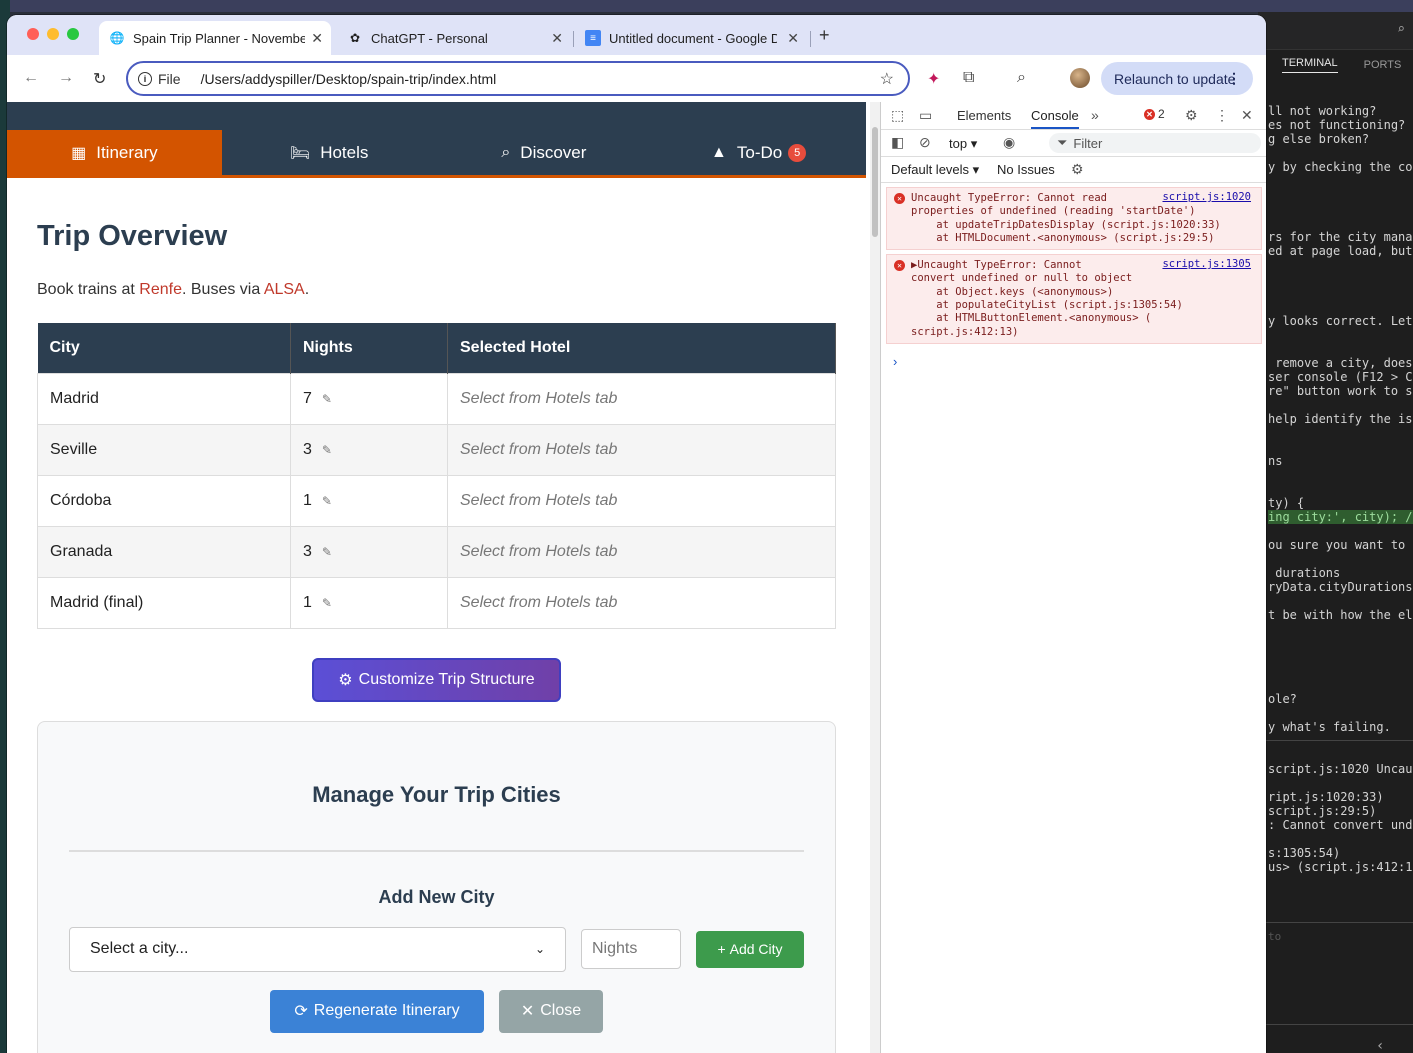 This screenshot has height=1053, width=1413. I want to click on tab-title: Spain Trip Planner - Novembe, so click(219, 38).